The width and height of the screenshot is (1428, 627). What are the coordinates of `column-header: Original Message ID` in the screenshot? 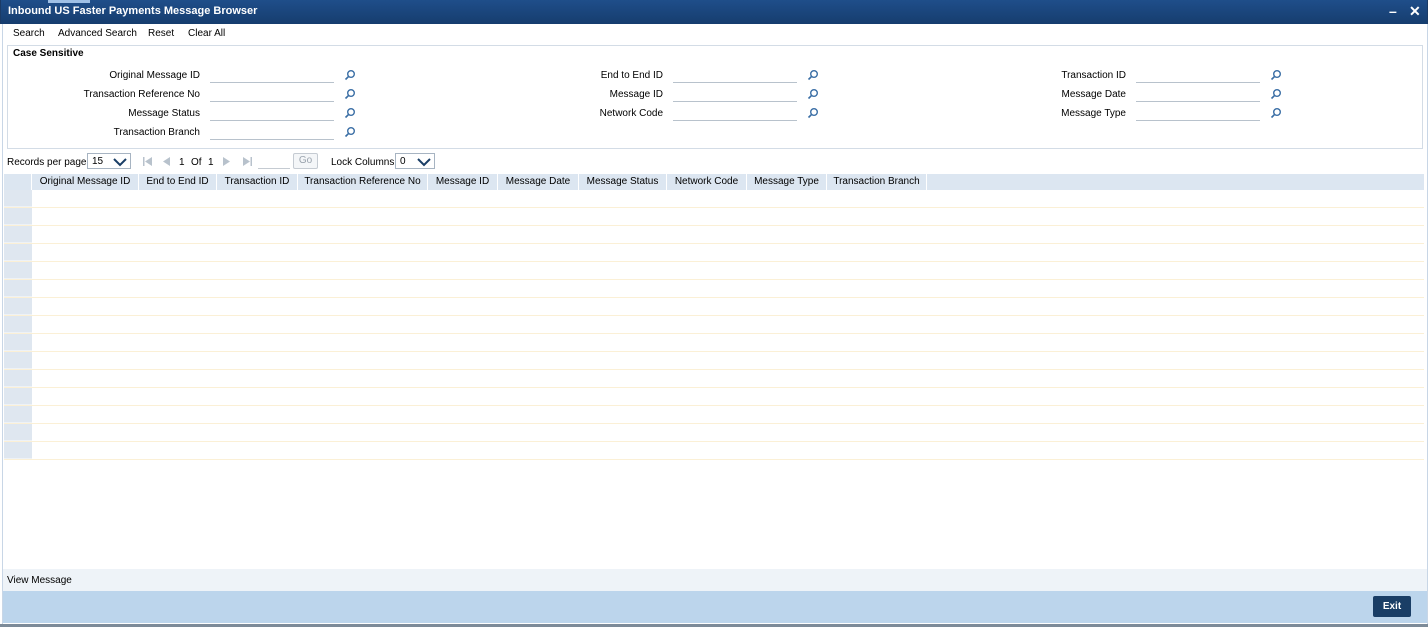 It's located at (85, 182).